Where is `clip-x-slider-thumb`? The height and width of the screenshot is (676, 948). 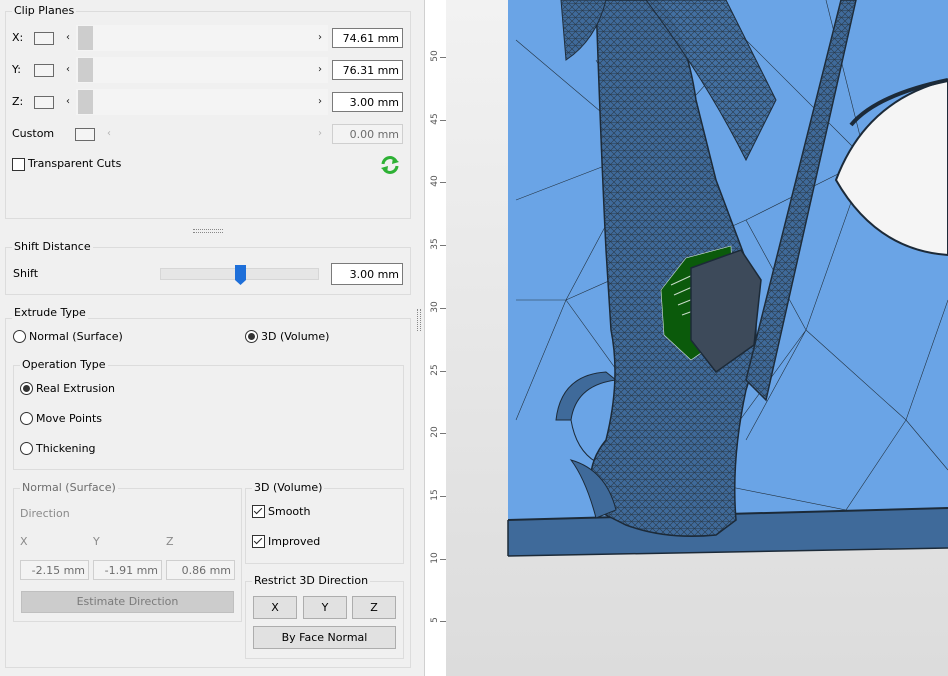
clip-x-slider-thumb is located at coordinates (85, 38).